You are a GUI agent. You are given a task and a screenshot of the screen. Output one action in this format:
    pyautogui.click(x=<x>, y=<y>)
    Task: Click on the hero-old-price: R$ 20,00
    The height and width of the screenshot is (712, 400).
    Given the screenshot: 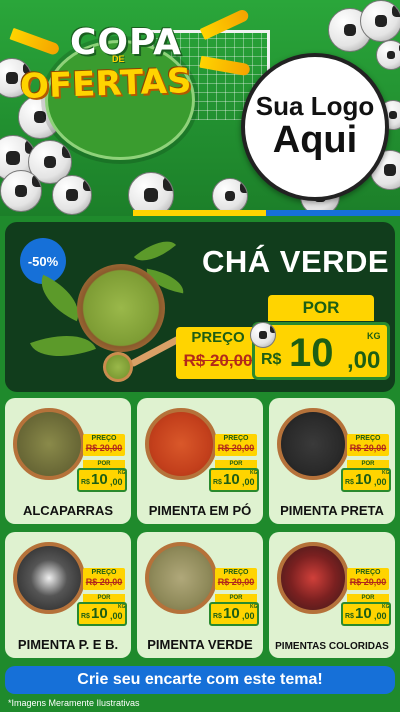 What is the action you would take?
    pyautogui.click(x=218, y=360)
    